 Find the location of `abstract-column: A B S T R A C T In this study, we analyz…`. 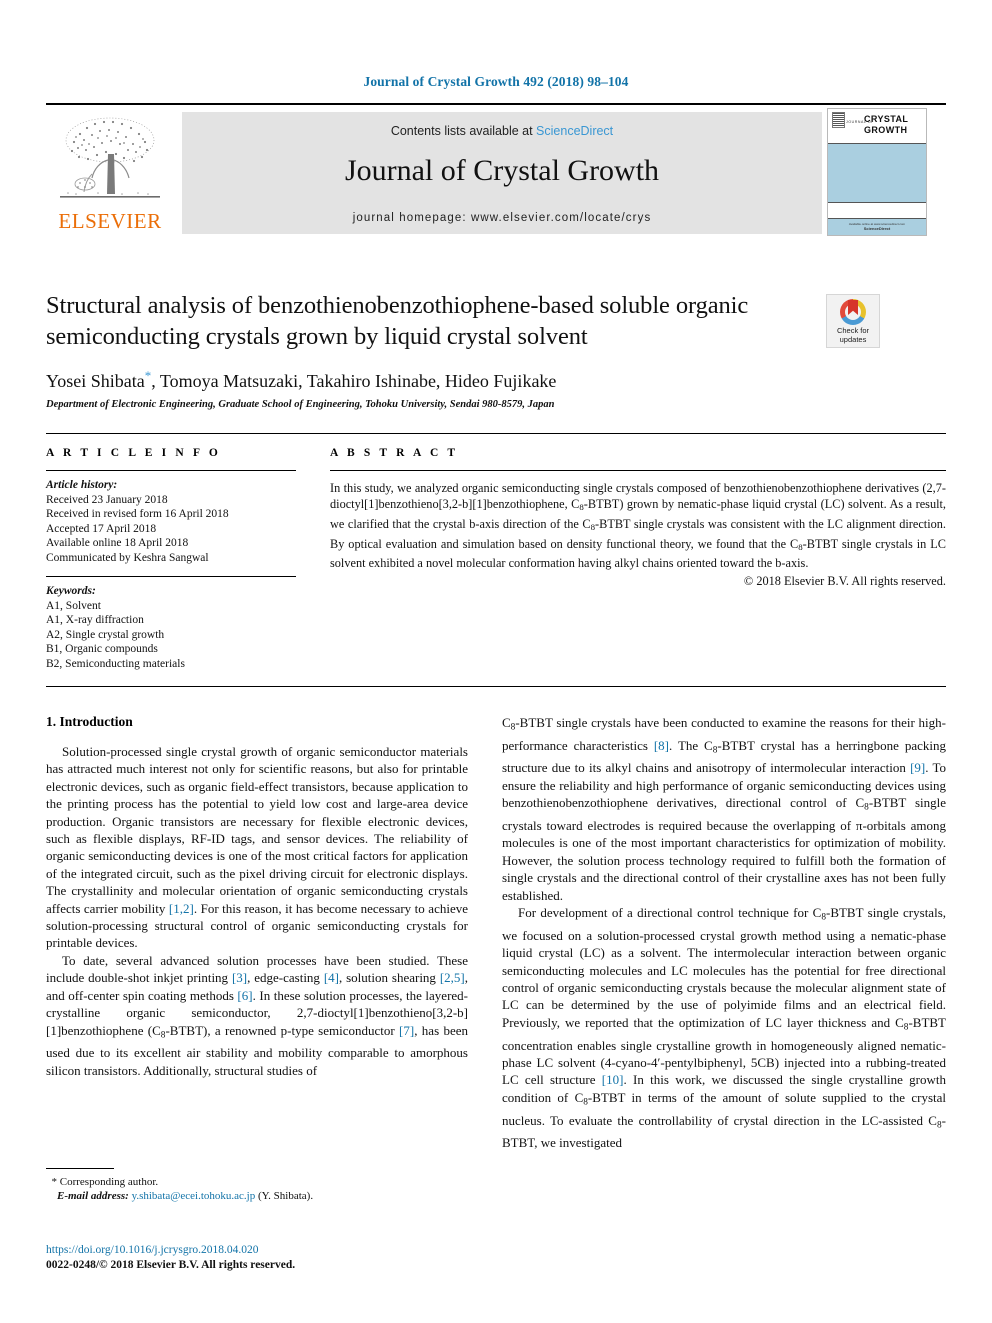

abstract-column: A B S T R A C T In this study, we analyz… is located at coordinates (638, 518).